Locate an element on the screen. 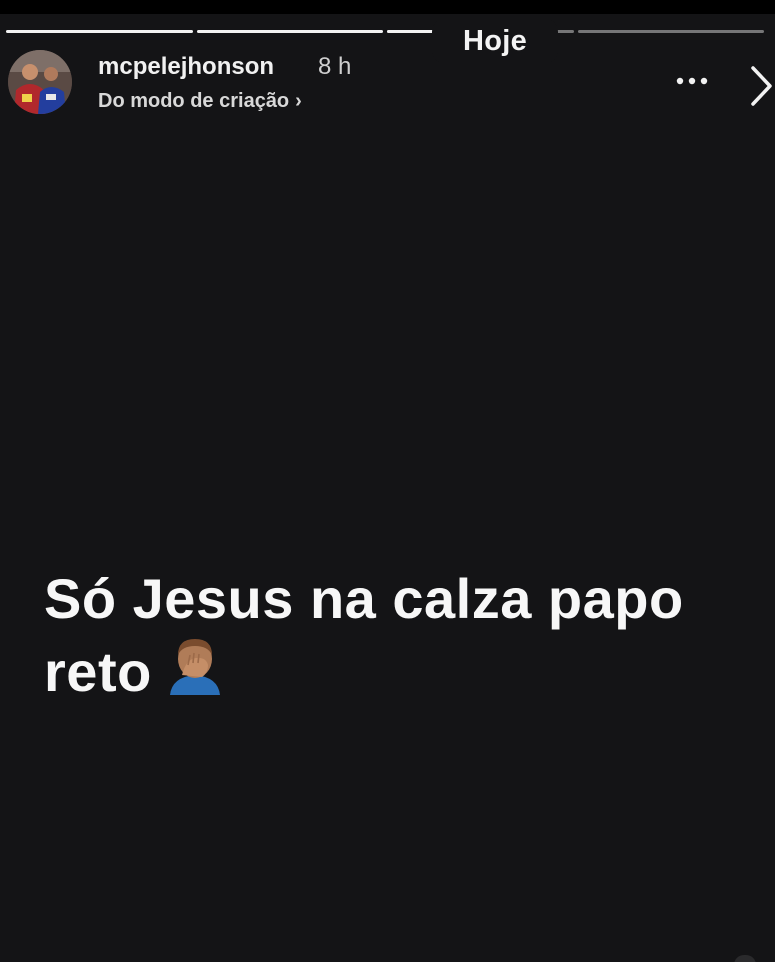 The image size is (775, 962). story-caption: Só Jesus na calza papo reto is located at coordinates (404, 635).